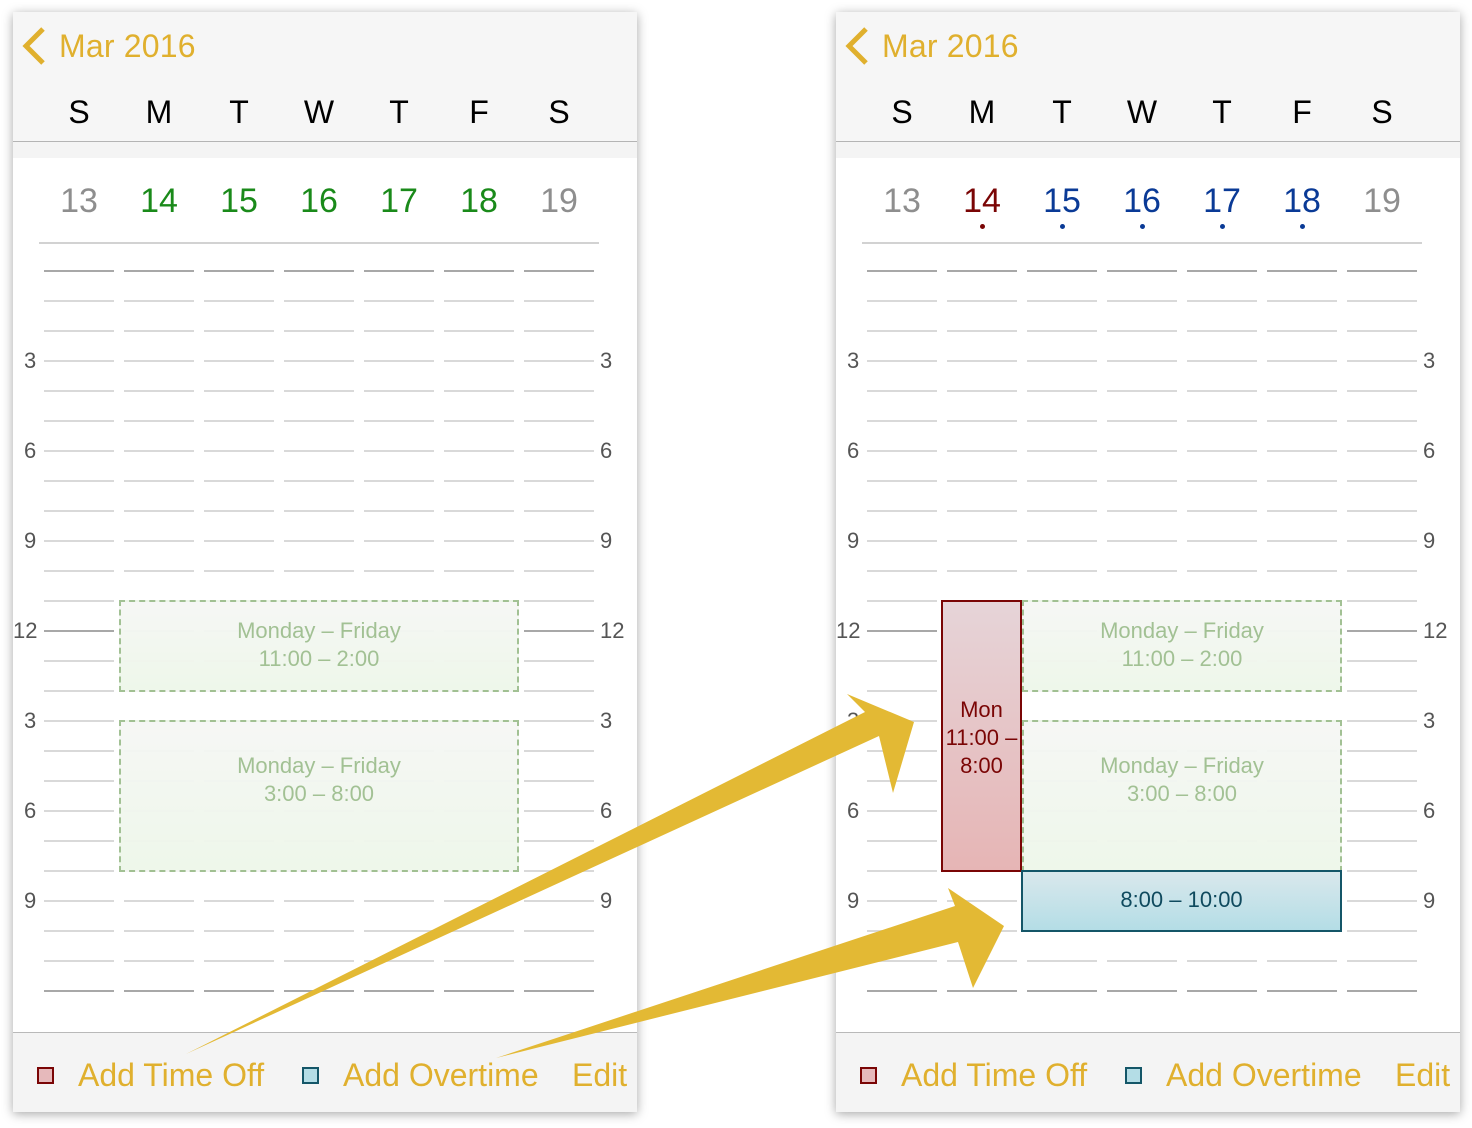 This screenshot has height=1128, width=1472. What do you see at coordinates (171, 1075) in the screenshot?
I see `add-time-off-label: Add Time Off` at bounding box center [171, 1075].